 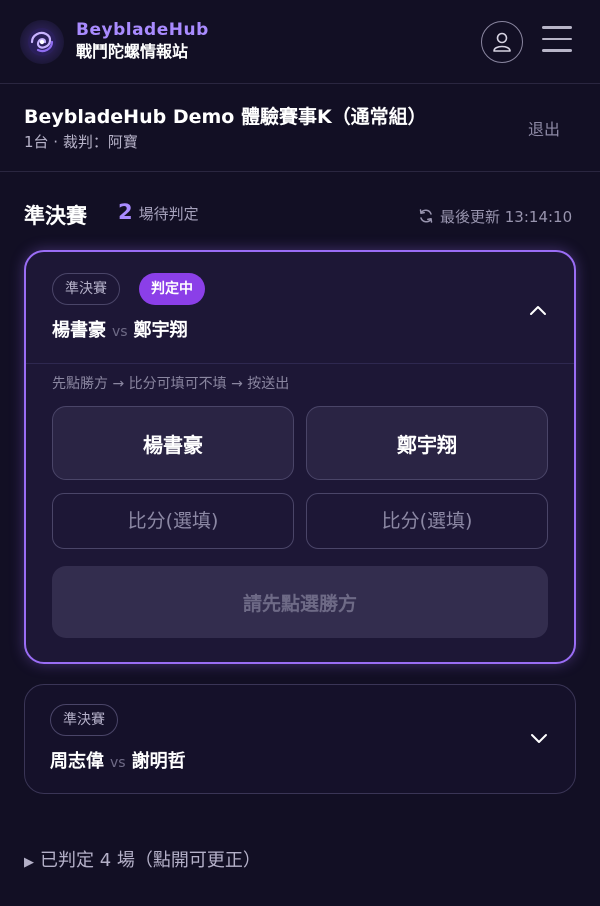 What do you see at coordinates (132, 51) in the screenshot?
I see `brand-subtitle: 戰鬥陀螺情報站` at bounding box center [132, 51].